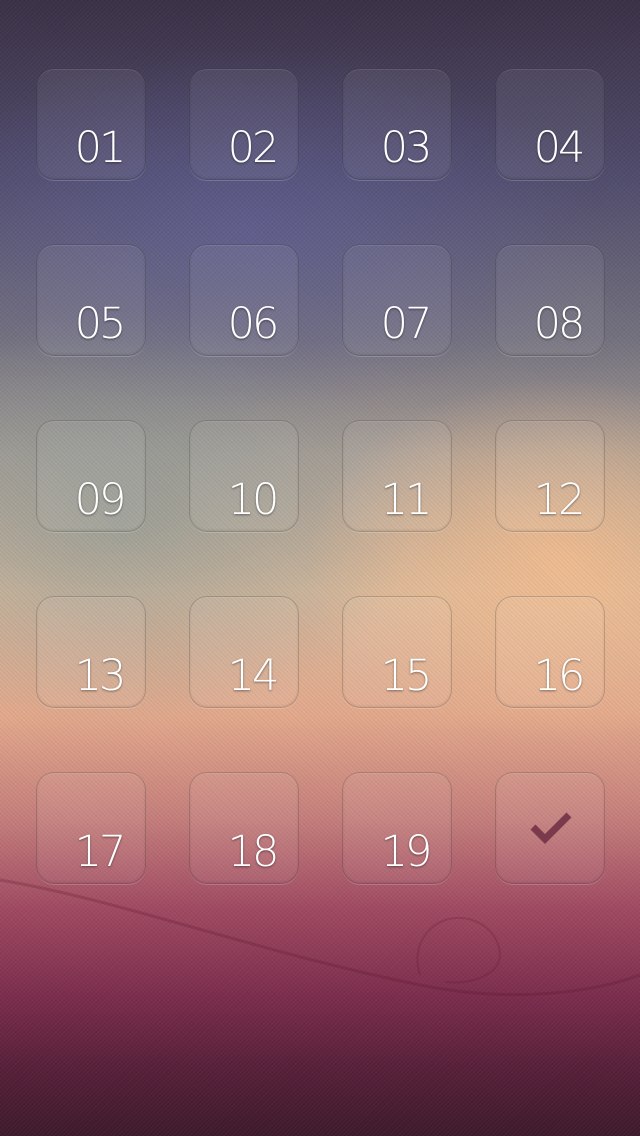 The width and height of the screenshot is (640, 1136). I want to click on key-label: 16, so click(559, 676).